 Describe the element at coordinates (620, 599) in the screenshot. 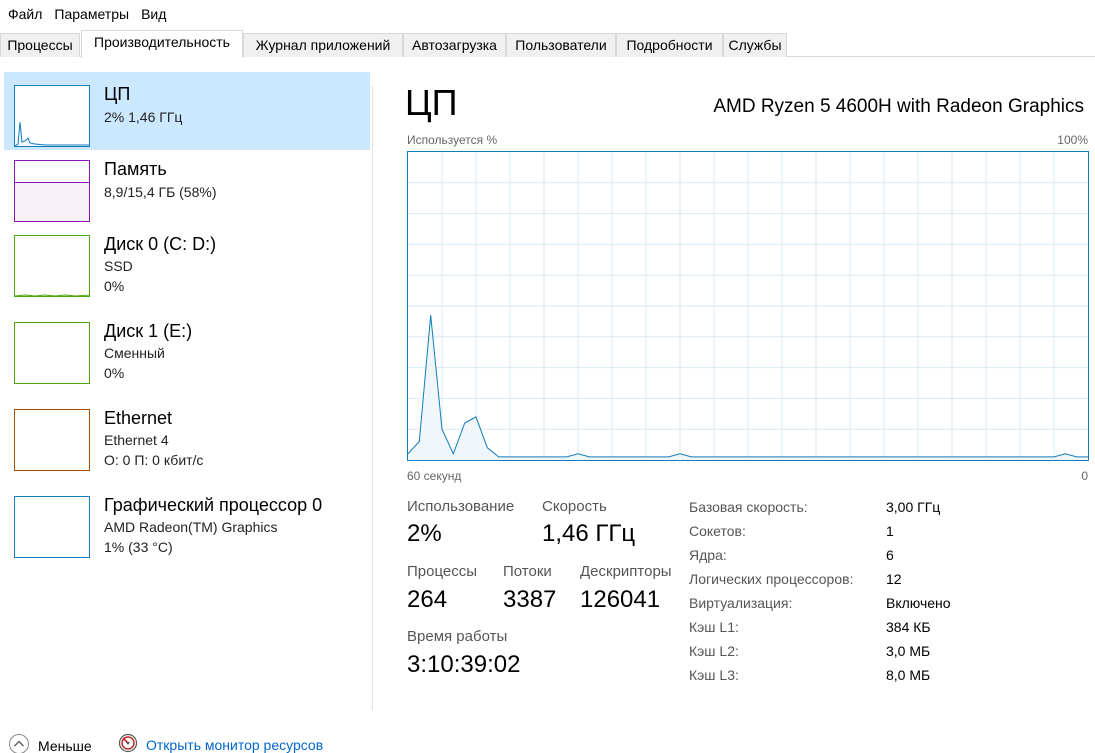

I see `handles-value: 126041` at that location.